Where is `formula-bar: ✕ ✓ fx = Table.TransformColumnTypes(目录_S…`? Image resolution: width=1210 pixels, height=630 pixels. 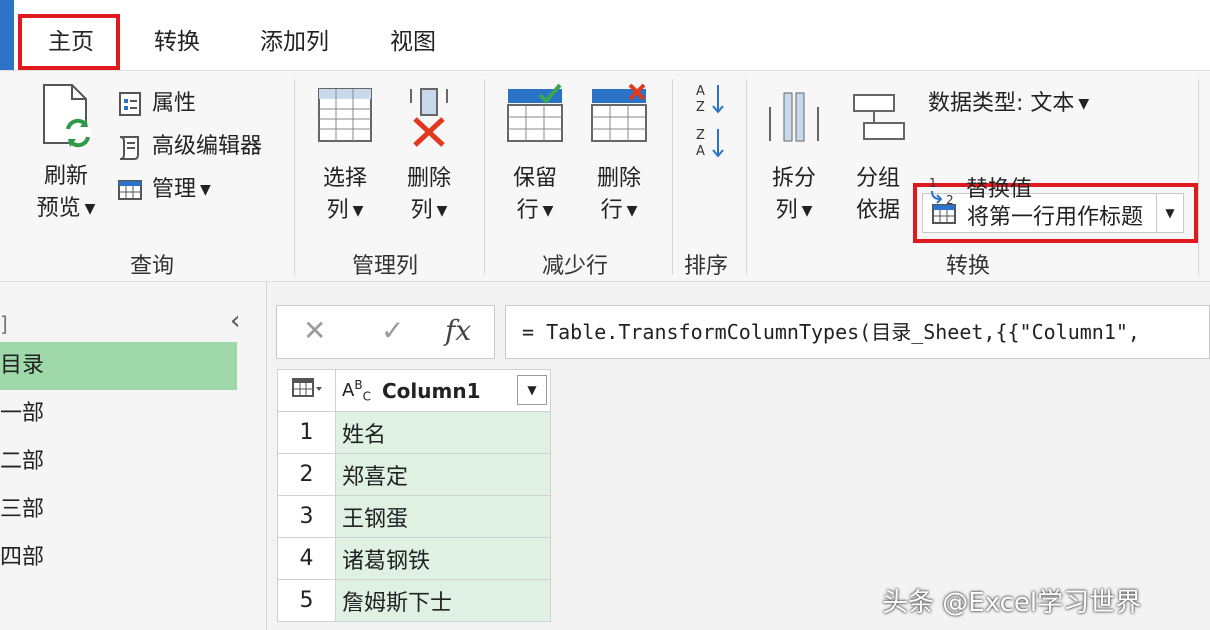 formula-bar: ✕ ✓ fx = Table.TransformColumnTypes(目录_S… is located at coordinates (743, 332).